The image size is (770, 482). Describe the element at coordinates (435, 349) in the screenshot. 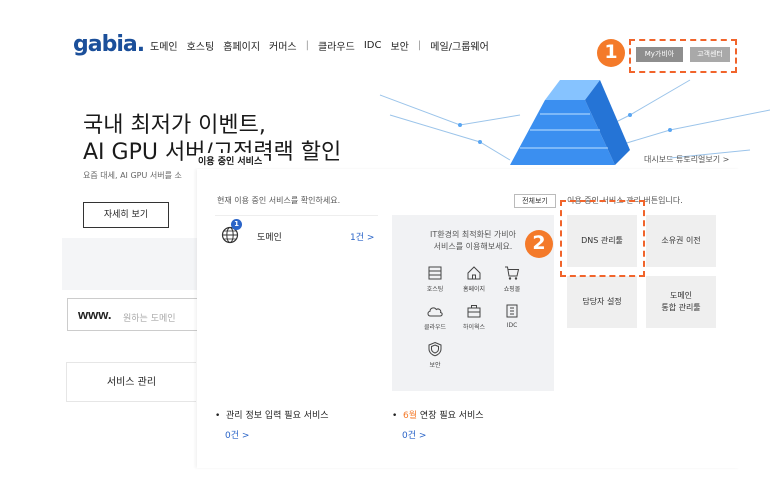

I see `shield-icon` at that location.